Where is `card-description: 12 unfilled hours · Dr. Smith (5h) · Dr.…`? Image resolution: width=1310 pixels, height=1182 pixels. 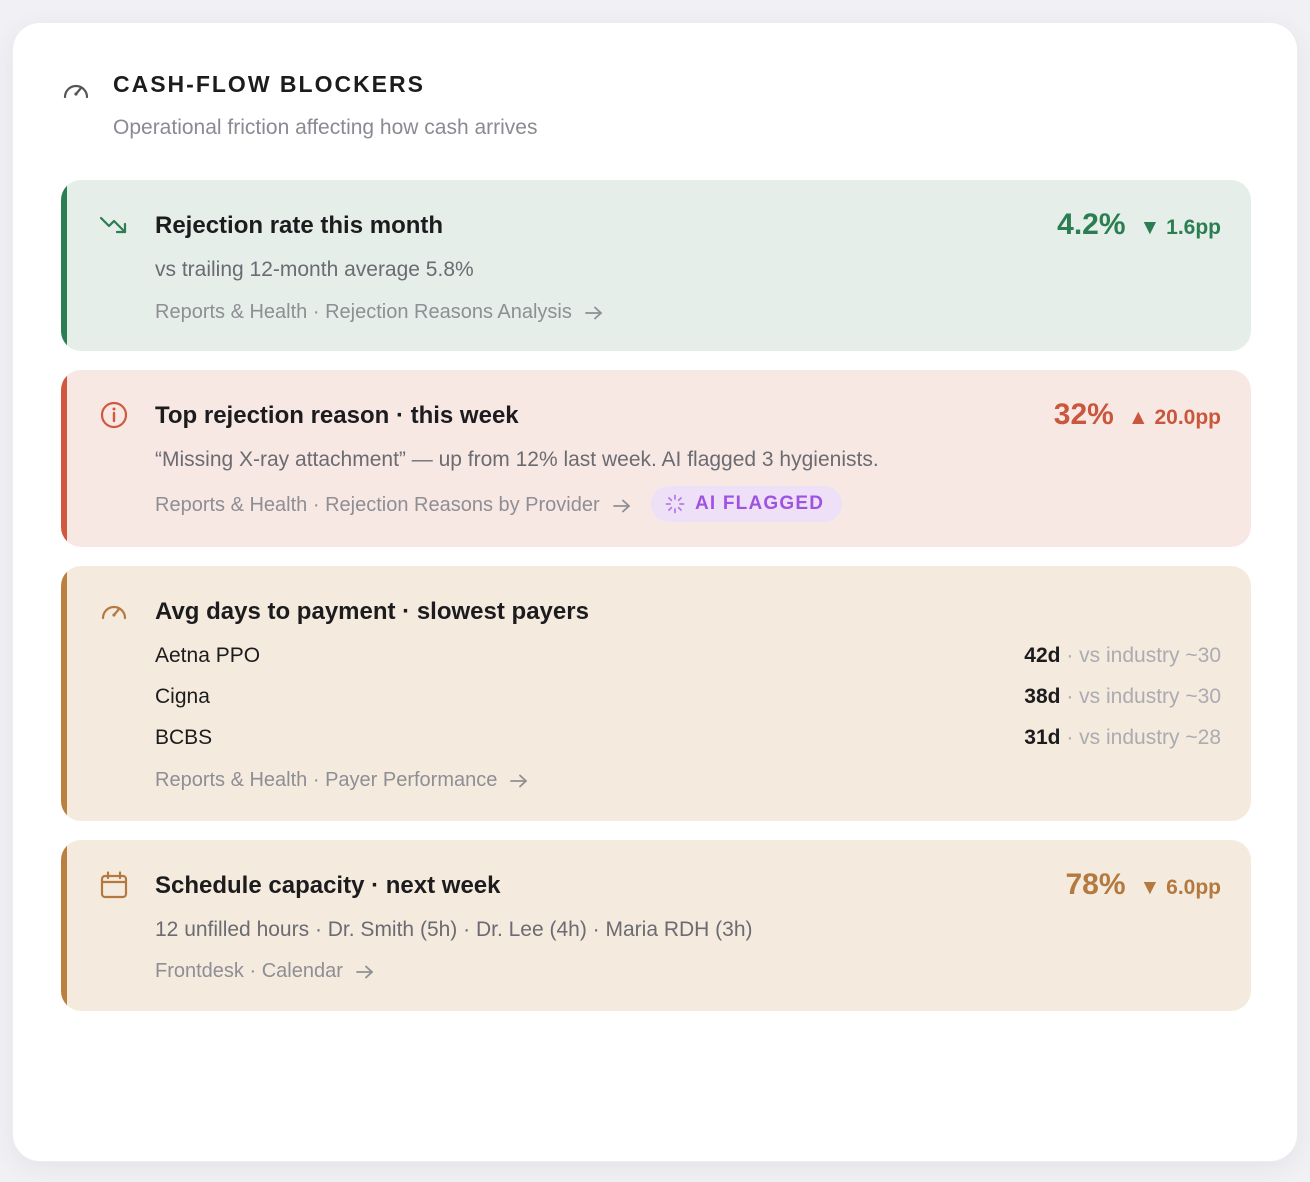
card-description: 12 unfilled hours · Dr. Smith (5h) · Dr.… is located at coordinates (454, 929).